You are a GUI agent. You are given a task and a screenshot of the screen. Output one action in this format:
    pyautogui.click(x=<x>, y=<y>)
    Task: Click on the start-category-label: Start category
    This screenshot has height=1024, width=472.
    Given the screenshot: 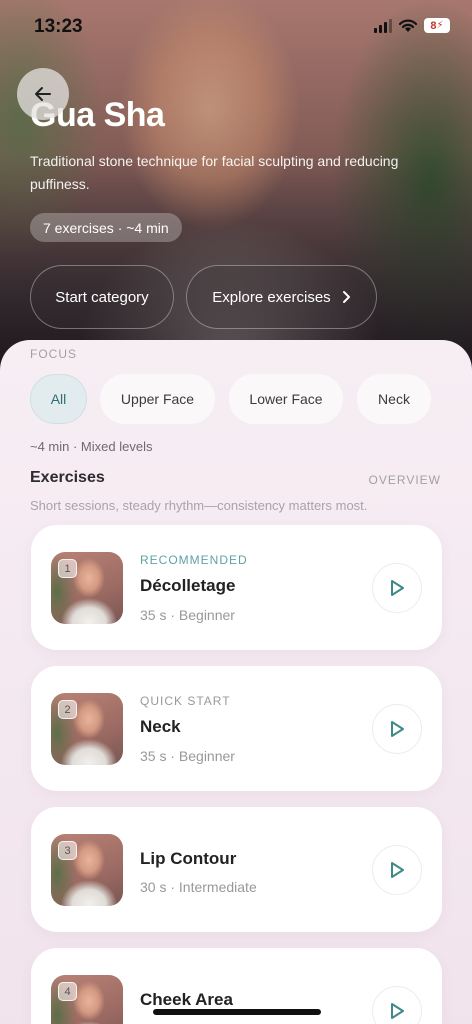 What is the action you would take?
    pyautogui.click(x=102, y=297)
    